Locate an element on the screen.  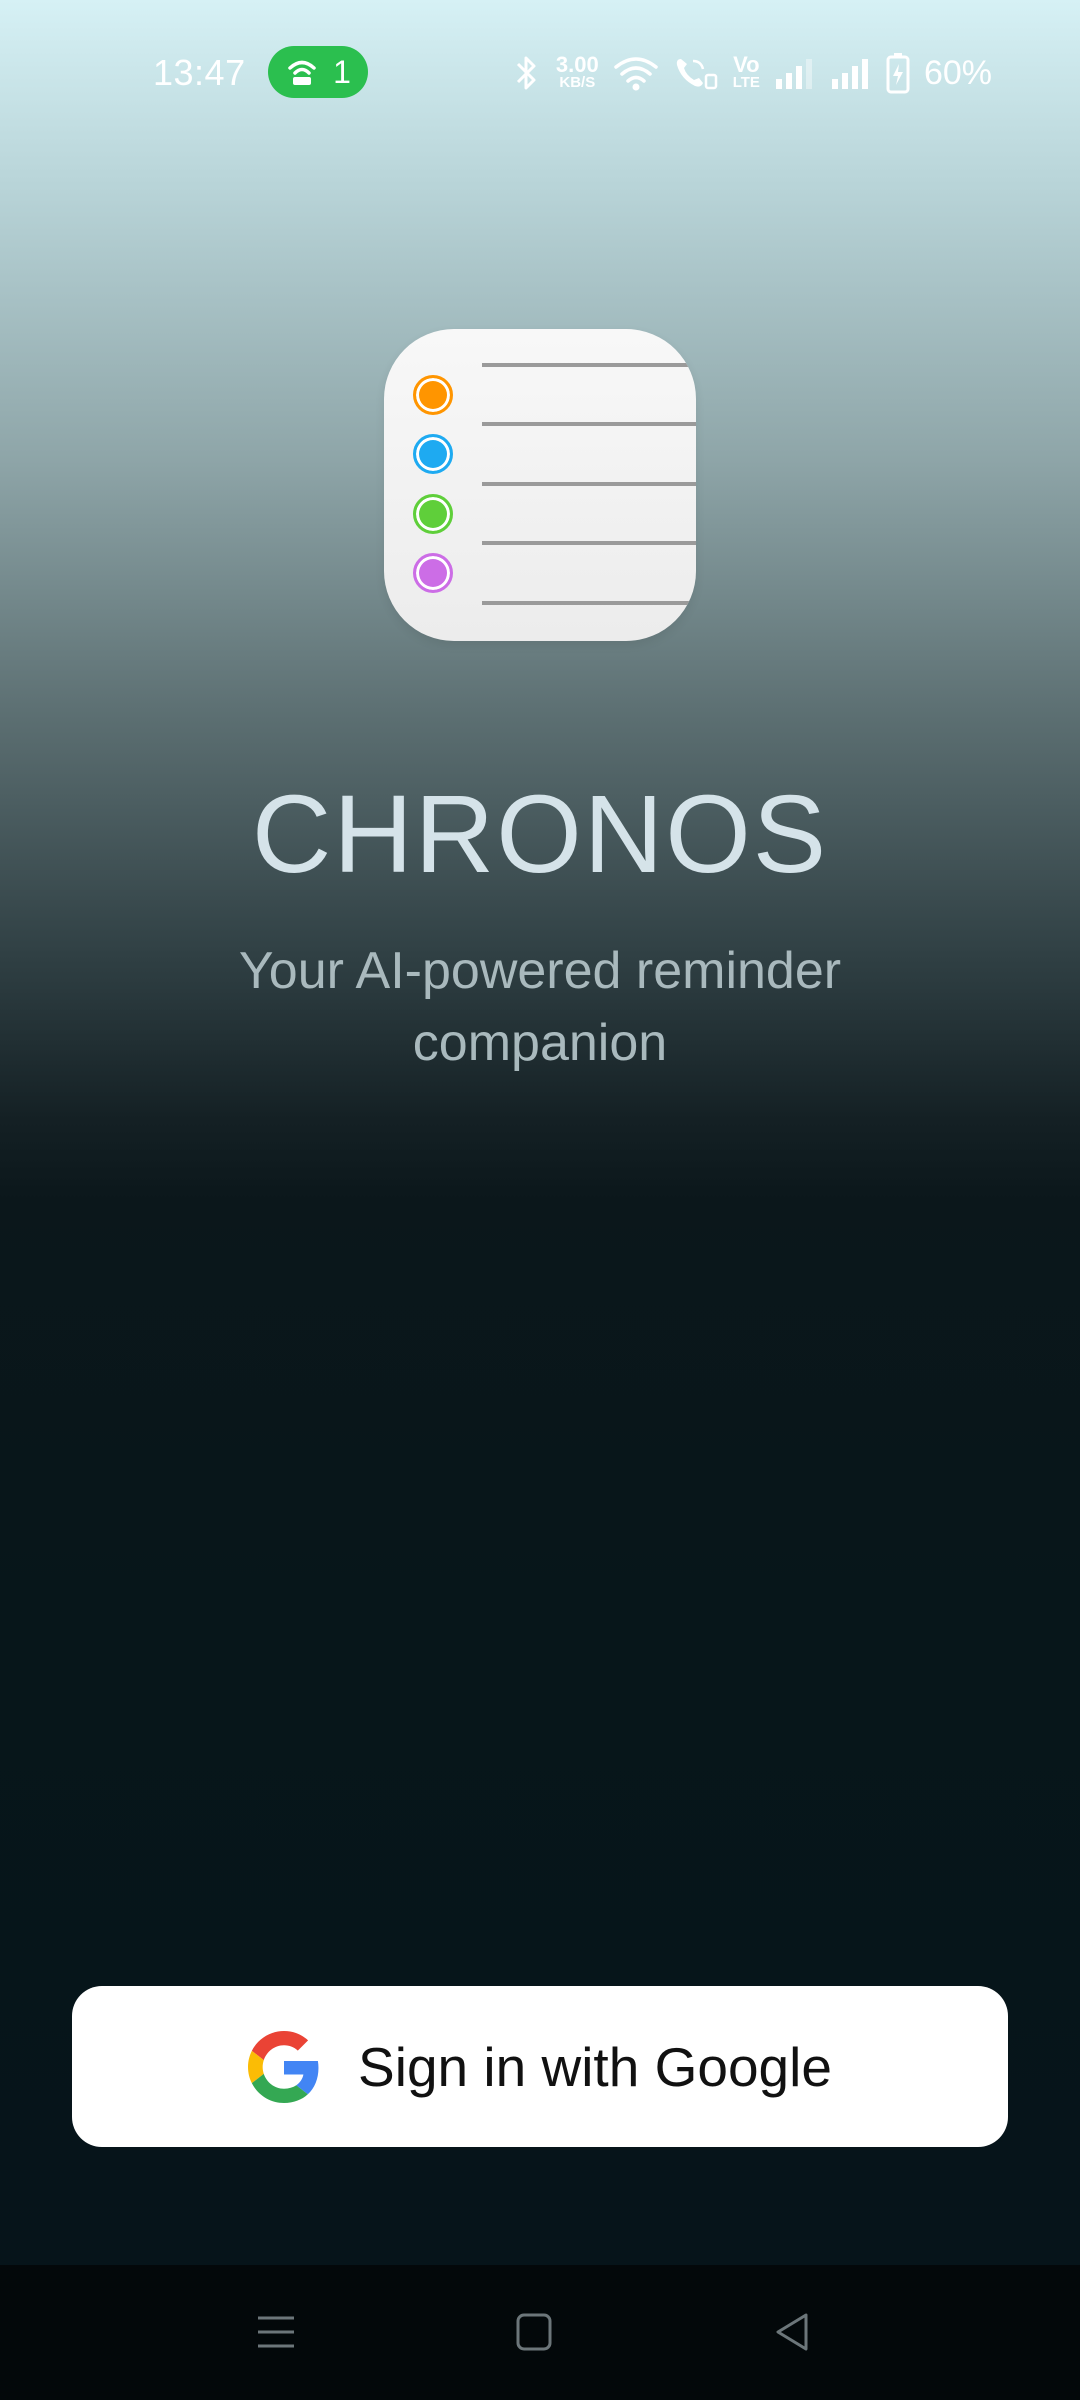
back-icon is located at coordinates (792, 2332).